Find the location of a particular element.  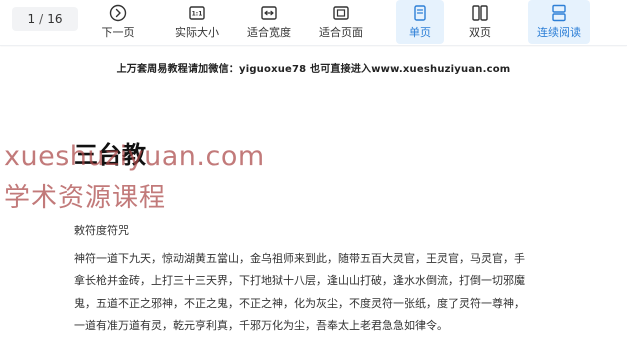

continuous-read-label: 连续阅读 is located at coordinates (559, 32).